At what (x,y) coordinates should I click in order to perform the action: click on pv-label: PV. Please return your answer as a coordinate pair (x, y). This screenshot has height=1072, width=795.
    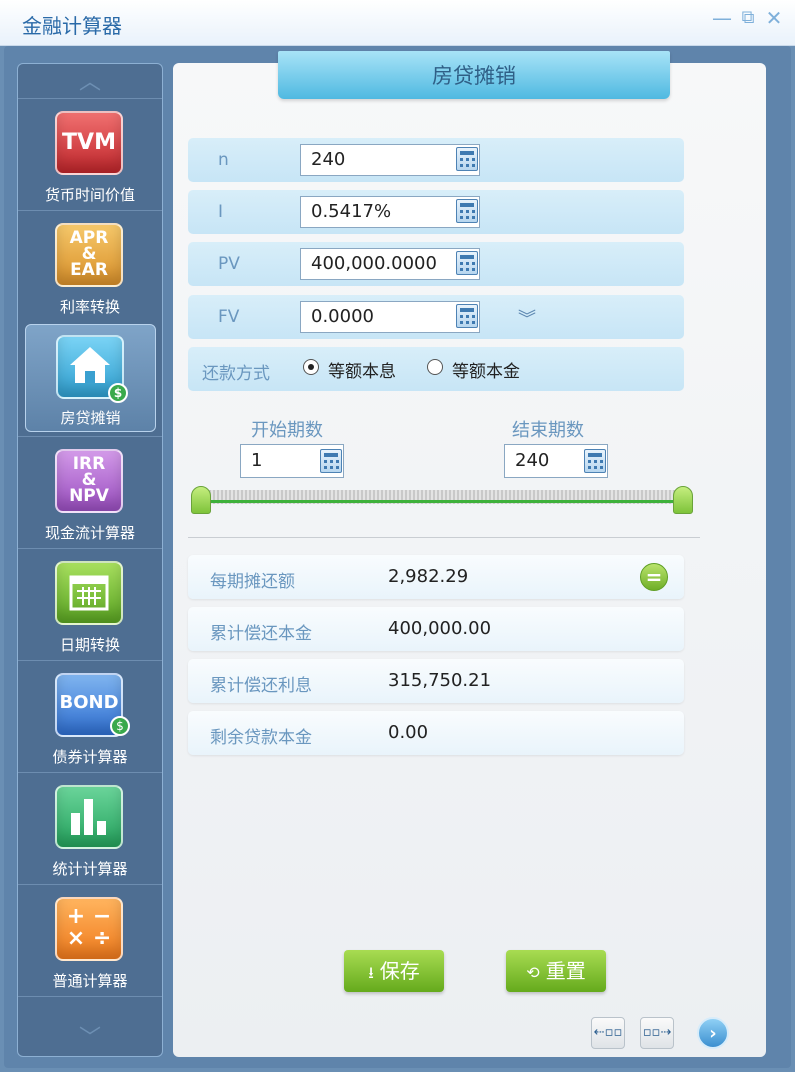
    Looking at the image, I should click on (229, 264).